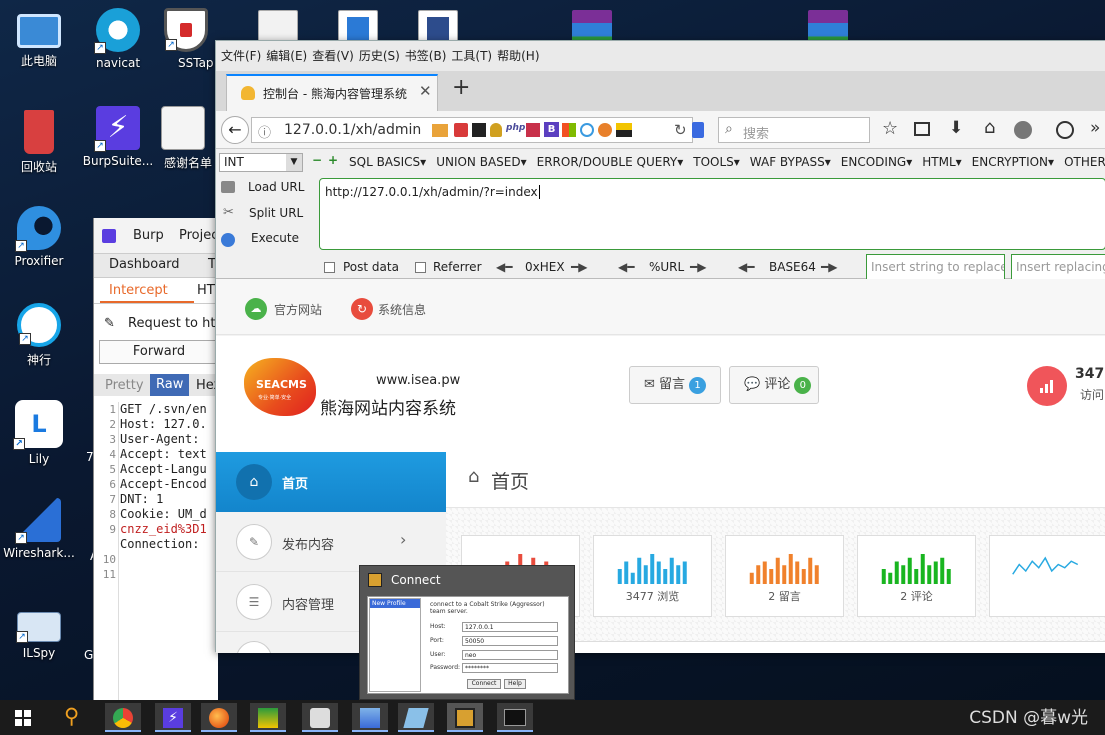 The width and height of the screenshot is (1105, 735). Describe the element at coordinates (941, 162) in the screenshot. I see `menu-html: HTML▾` at that location.